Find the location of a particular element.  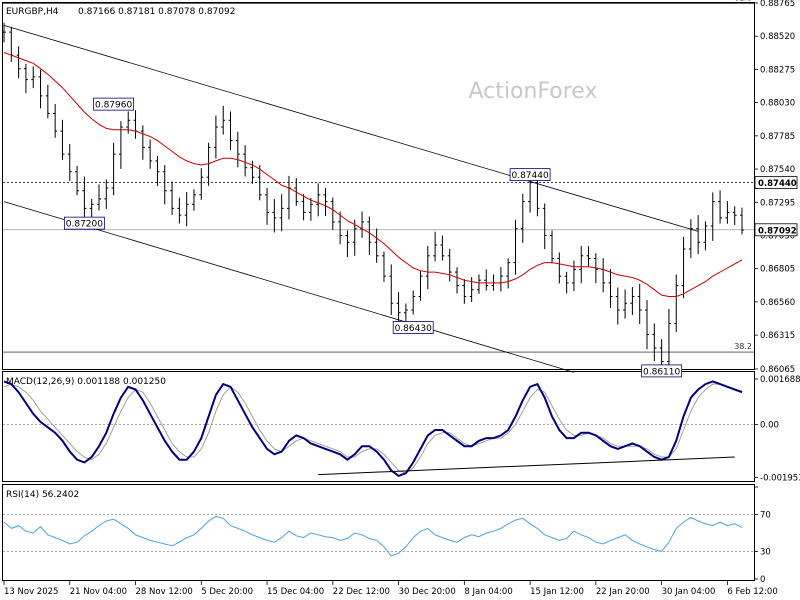

fib-label: 61.8 is located at coordinates (743, 1).